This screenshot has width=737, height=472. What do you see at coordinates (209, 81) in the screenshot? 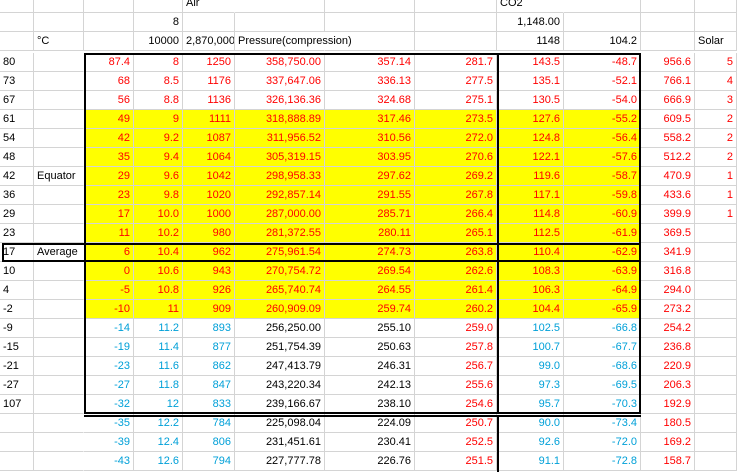
I see `data-cell: 1176` at bounding box center [209, 81].